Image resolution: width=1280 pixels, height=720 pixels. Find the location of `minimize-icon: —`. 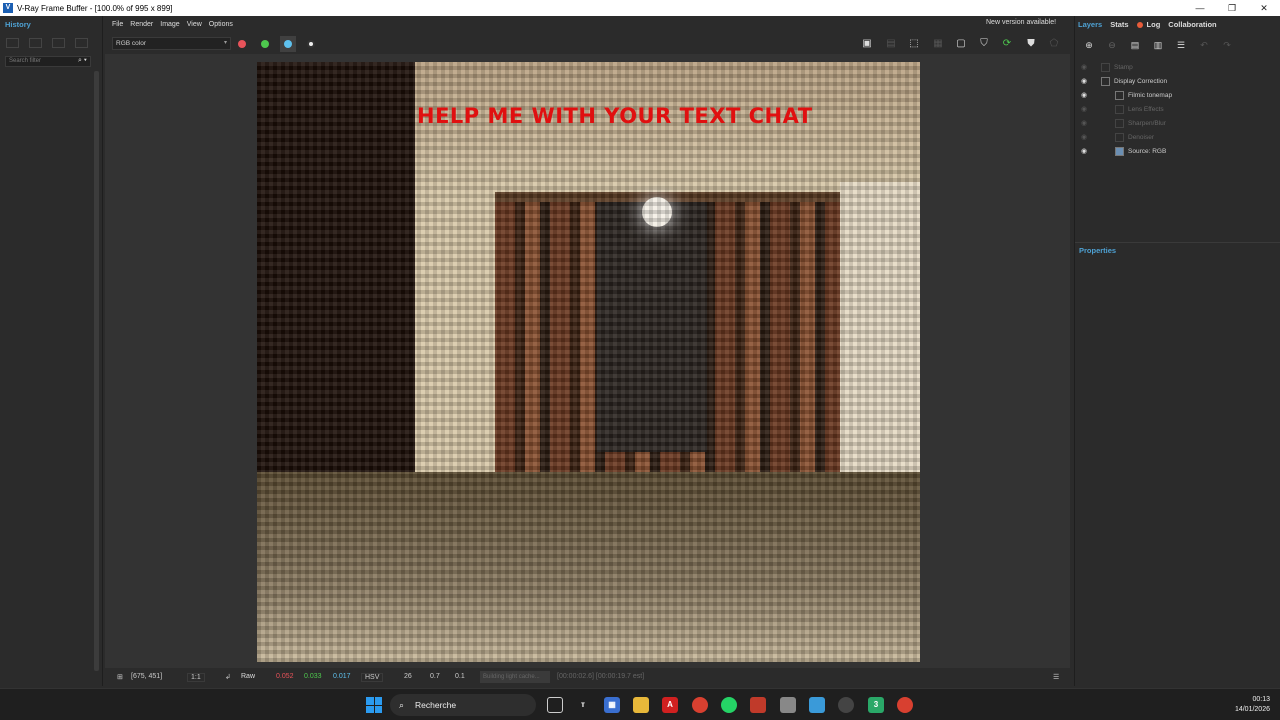

minimize-icon: — is located at coordinates (1200, 8).